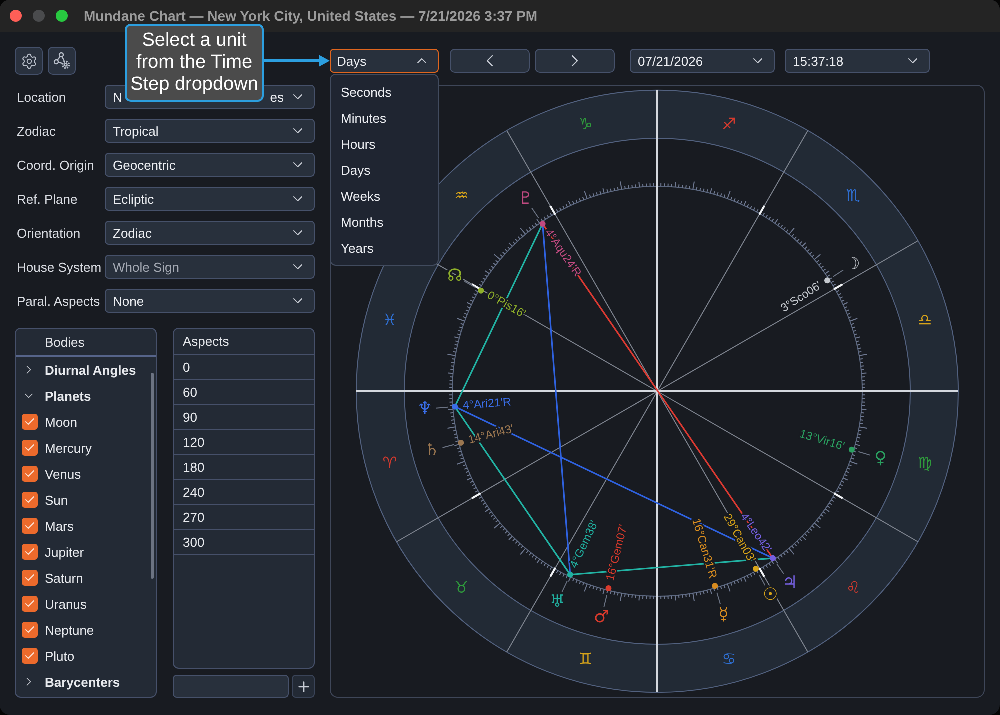 The width and height of the screenshot is (1000, 715). What do you see at coordinates (311, 16) in the screenshot?
I see `window-title: Mundane Chart — New York City, United States — 7/21/2026 3:37 PM` at bounding box center [311, 16].